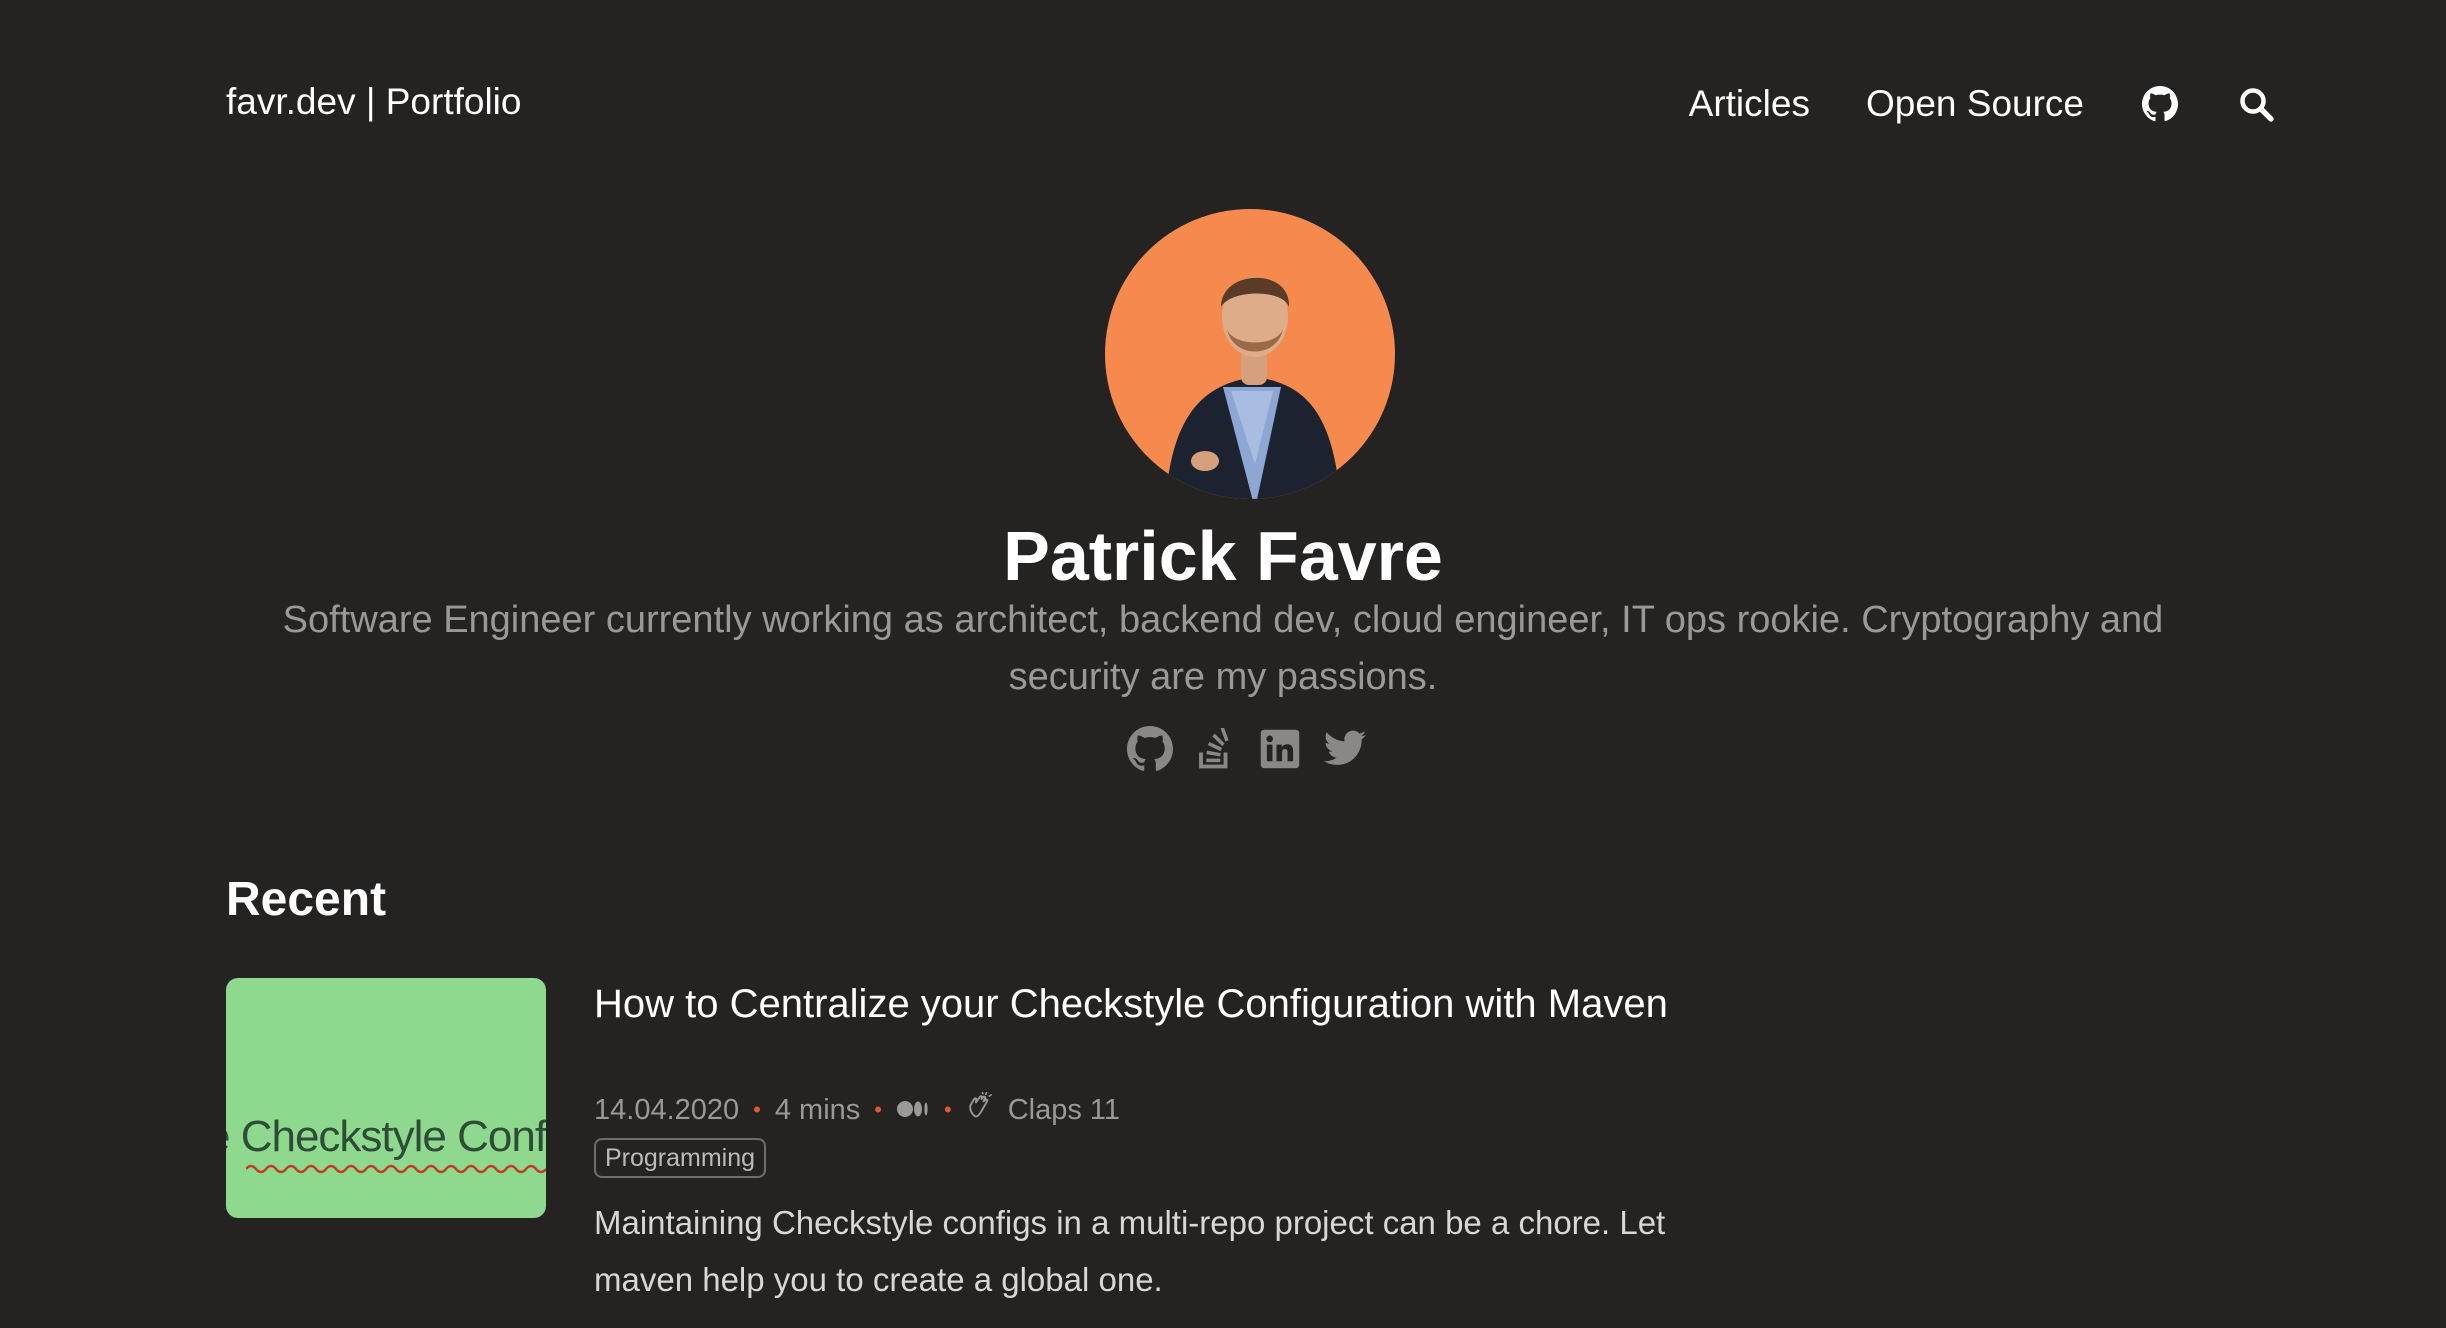  What do you see at coordinates (1749, 104) in the screenshot?
I see `nav-articles-link: Articles` at bounding box center [1749, 104].